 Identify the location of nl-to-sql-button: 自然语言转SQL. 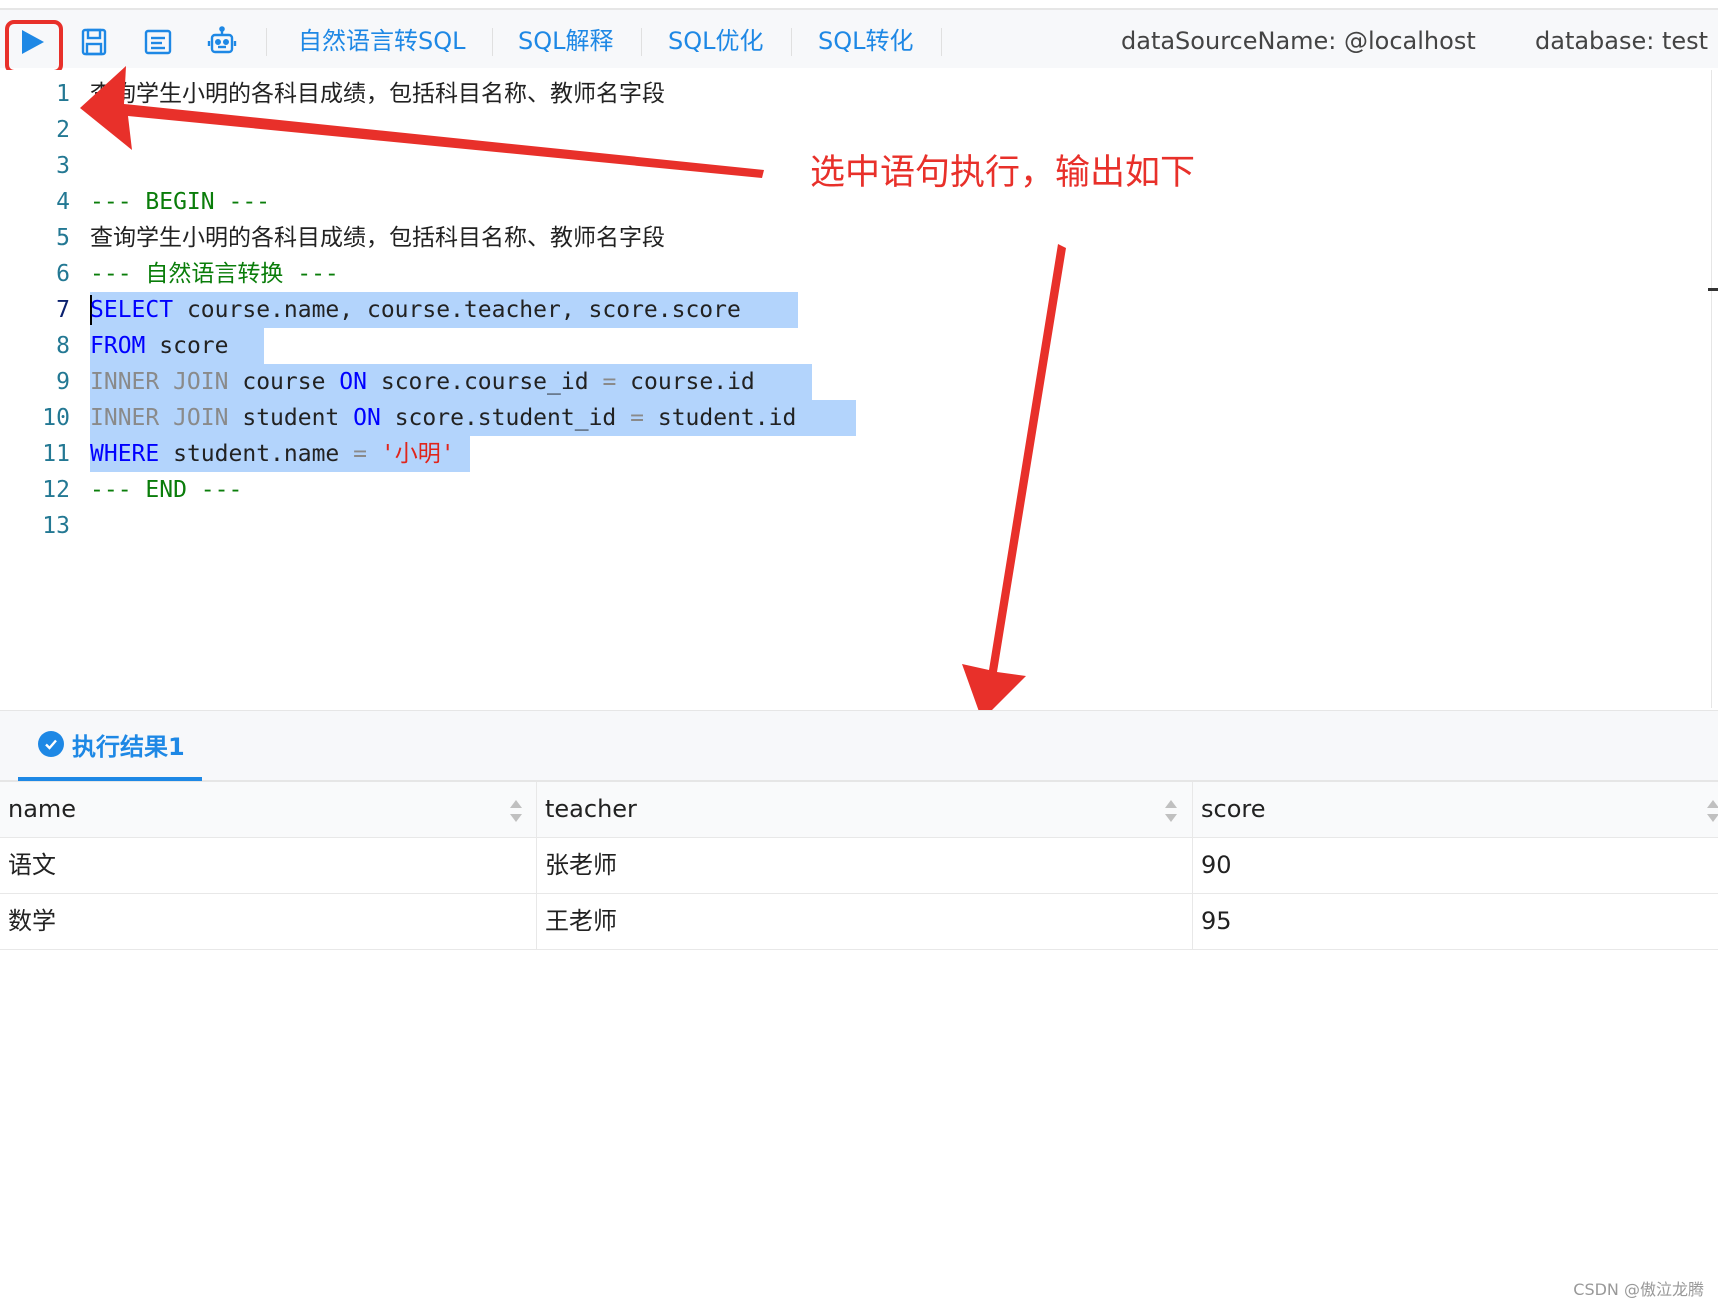
(382, 41).